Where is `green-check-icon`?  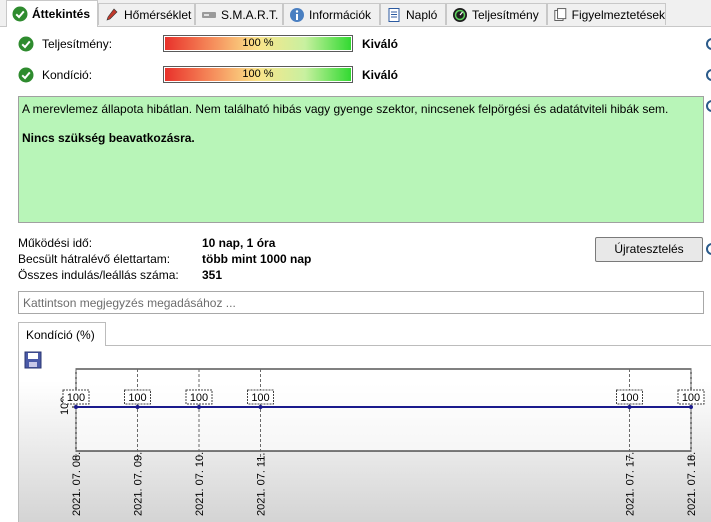
green-check-icon is located at coordinates (20, 14).